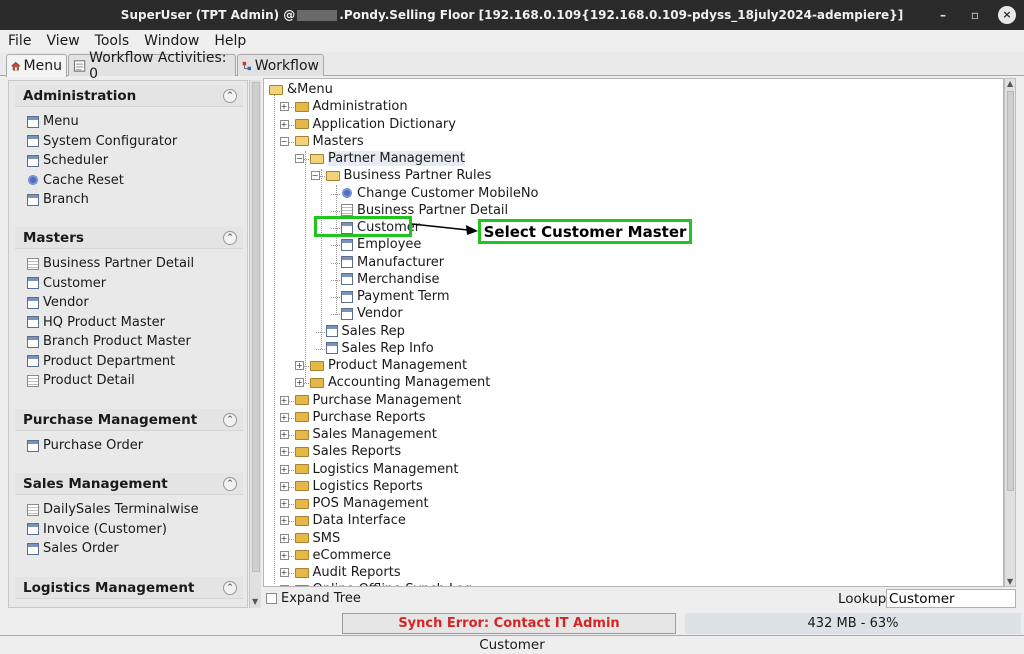  What do you see at coordinates (365, 434) in the screenshot?
I see `tree-node: Sales Management` at bounding box center [365, 434].